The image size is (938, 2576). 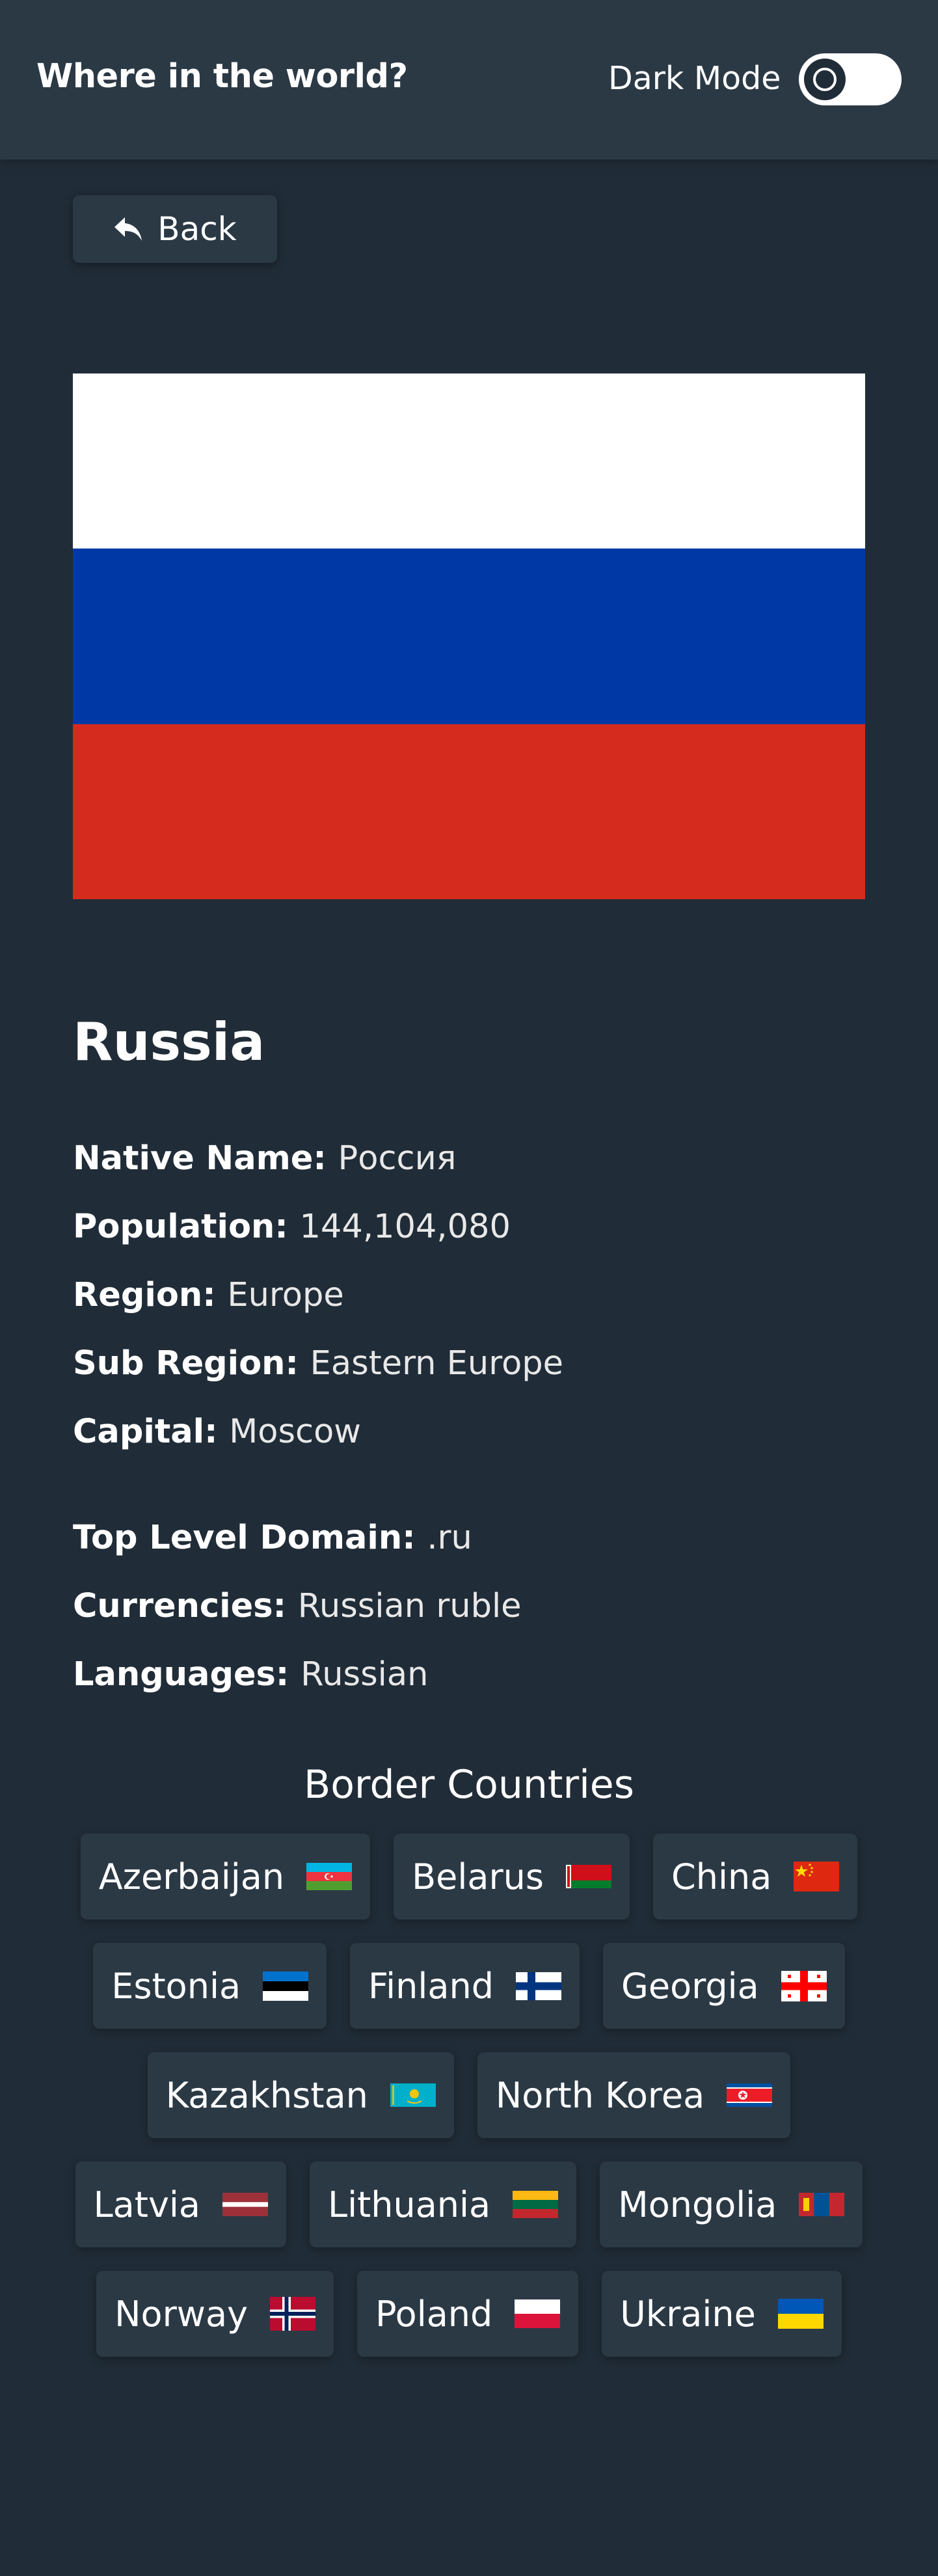 I want to click on dark-mode-toggle, so click(x=851, y=79).